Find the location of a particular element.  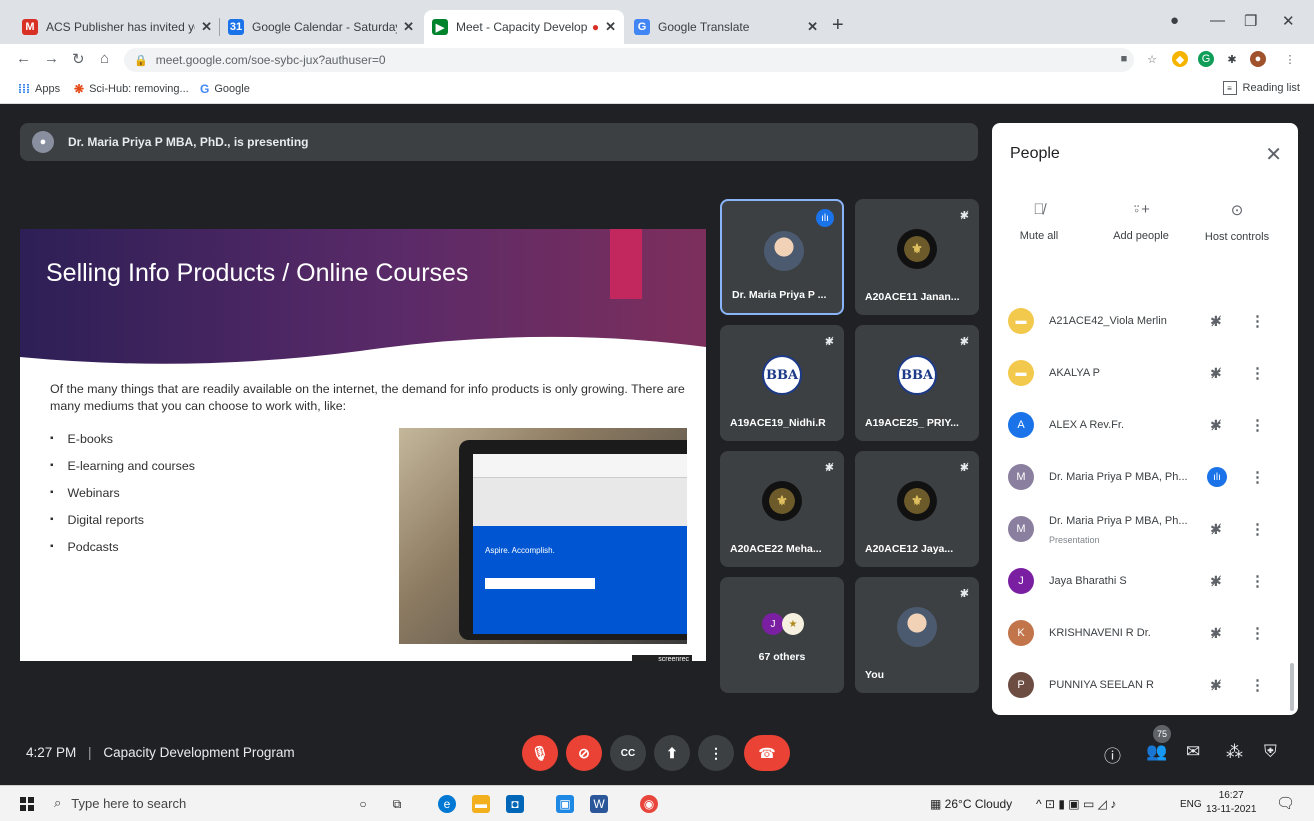

end-call-button: ☎ is located at coordinates (767, 753).